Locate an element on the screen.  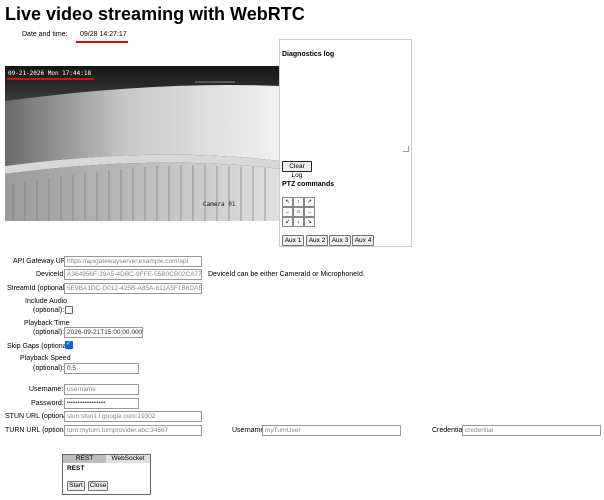
page-title: Live video streaming with WebRTC is located at coordinates (155, 14).